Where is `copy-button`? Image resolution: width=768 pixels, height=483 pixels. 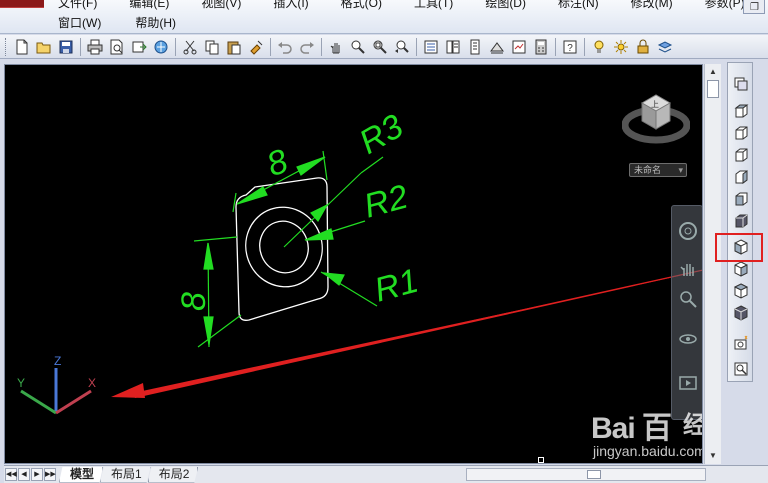
copy-button is located at coordinates (212, 47).